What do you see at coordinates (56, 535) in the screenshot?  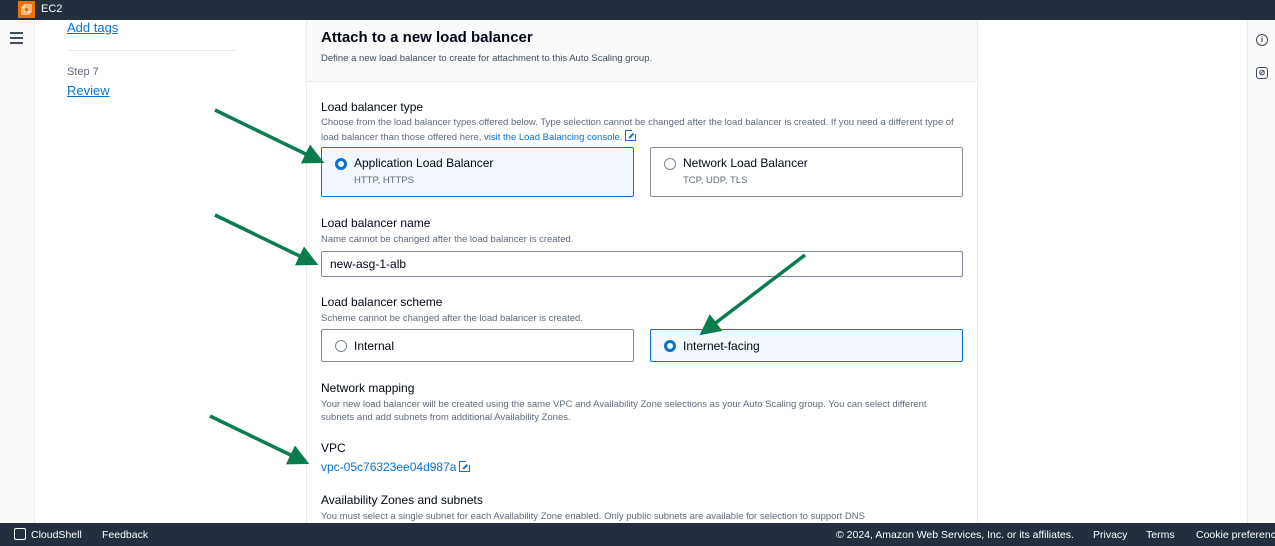 I see `cloudshell-button: CloudShell` at bounding box center [56, 535].